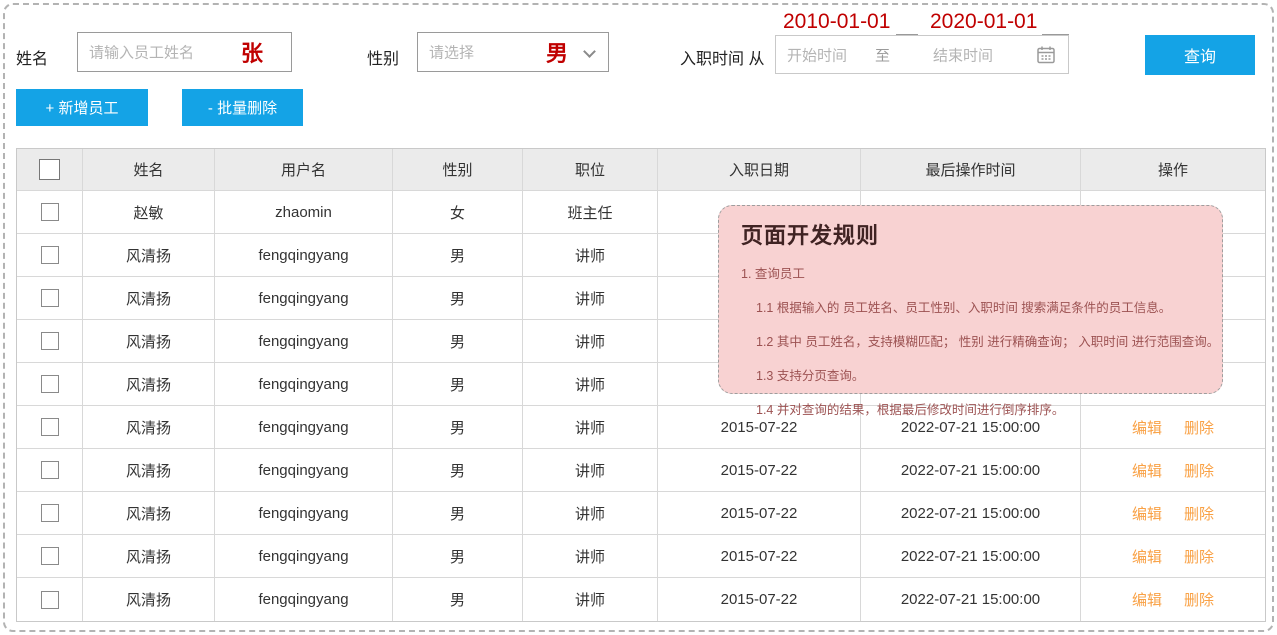  Describe the element at coordinates (883, 55) in the screenshot. I see `date-range-to-label: 至` at that location.